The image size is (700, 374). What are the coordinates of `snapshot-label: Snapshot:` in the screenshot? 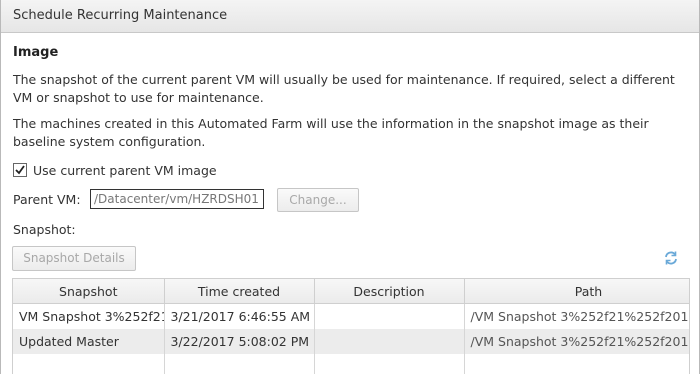 It's located at (44, 229).